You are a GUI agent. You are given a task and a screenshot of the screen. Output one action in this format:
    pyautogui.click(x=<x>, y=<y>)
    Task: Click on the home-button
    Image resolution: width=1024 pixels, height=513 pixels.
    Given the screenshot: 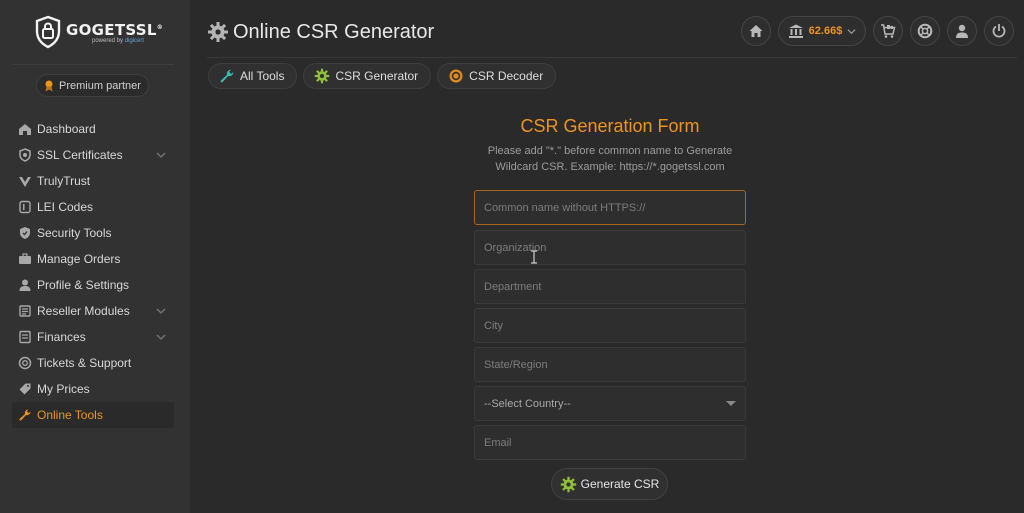 What is the action you would take?
    pyautogui.click(x=756, y=31)
    